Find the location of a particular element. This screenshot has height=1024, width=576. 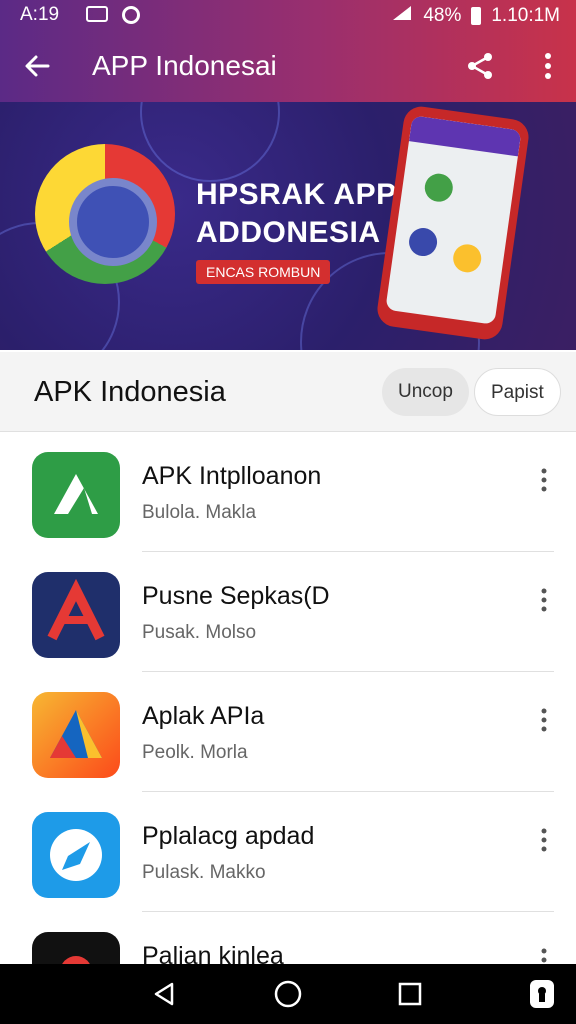

phone-screen-bar is located at coordinates (465, 136).